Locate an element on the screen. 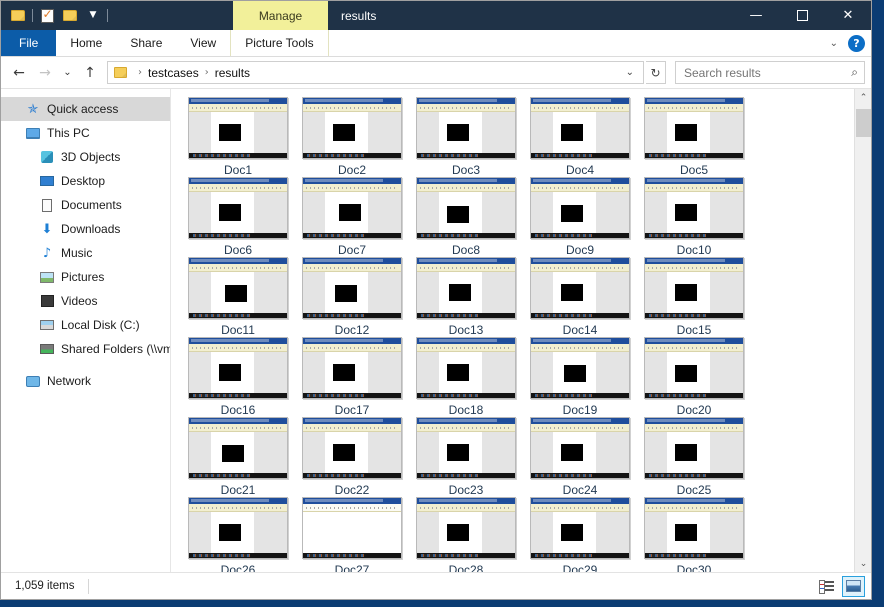 Image resolution: width=884 pixels, height=607 pixels. file-item: Doc22 is located at coordinates (352, 457).